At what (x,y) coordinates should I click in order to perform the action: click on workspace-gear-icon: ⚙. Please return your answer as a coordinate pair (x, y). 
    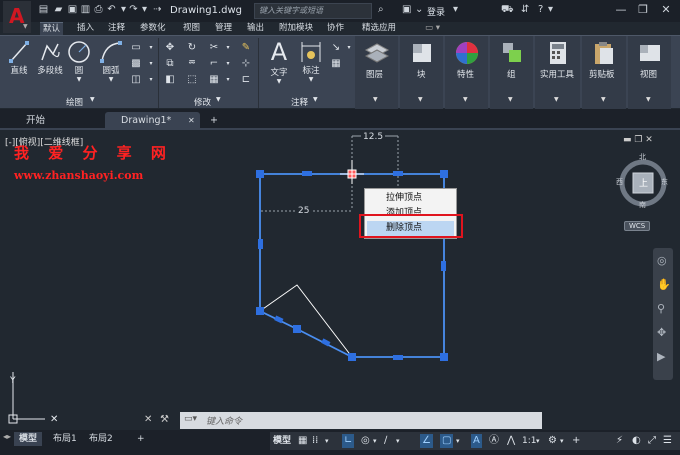
    Looking at the image, I should click on (552, 441).